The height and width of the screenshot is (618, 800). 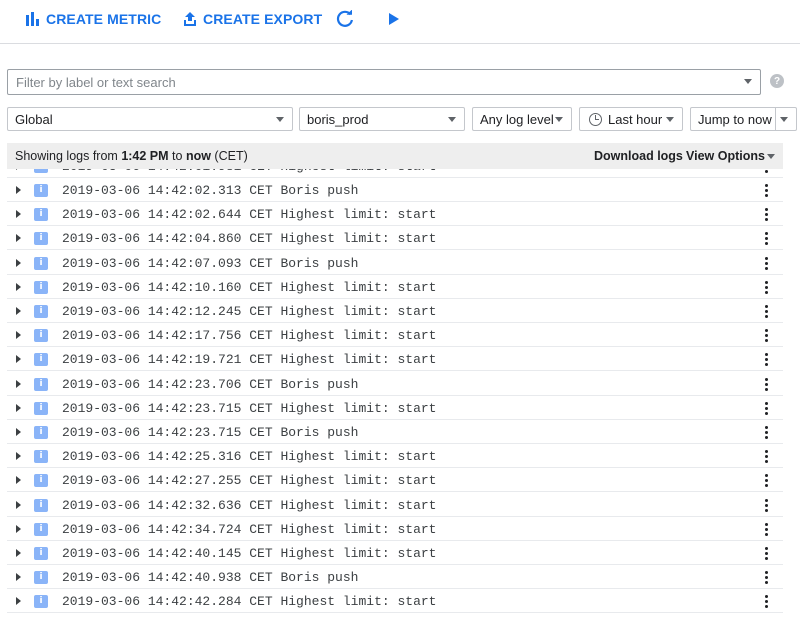 I want to click on log-entry-text: 2019-03-06 14:42:02.313 CET Boris push, so click(x=210, y=190).